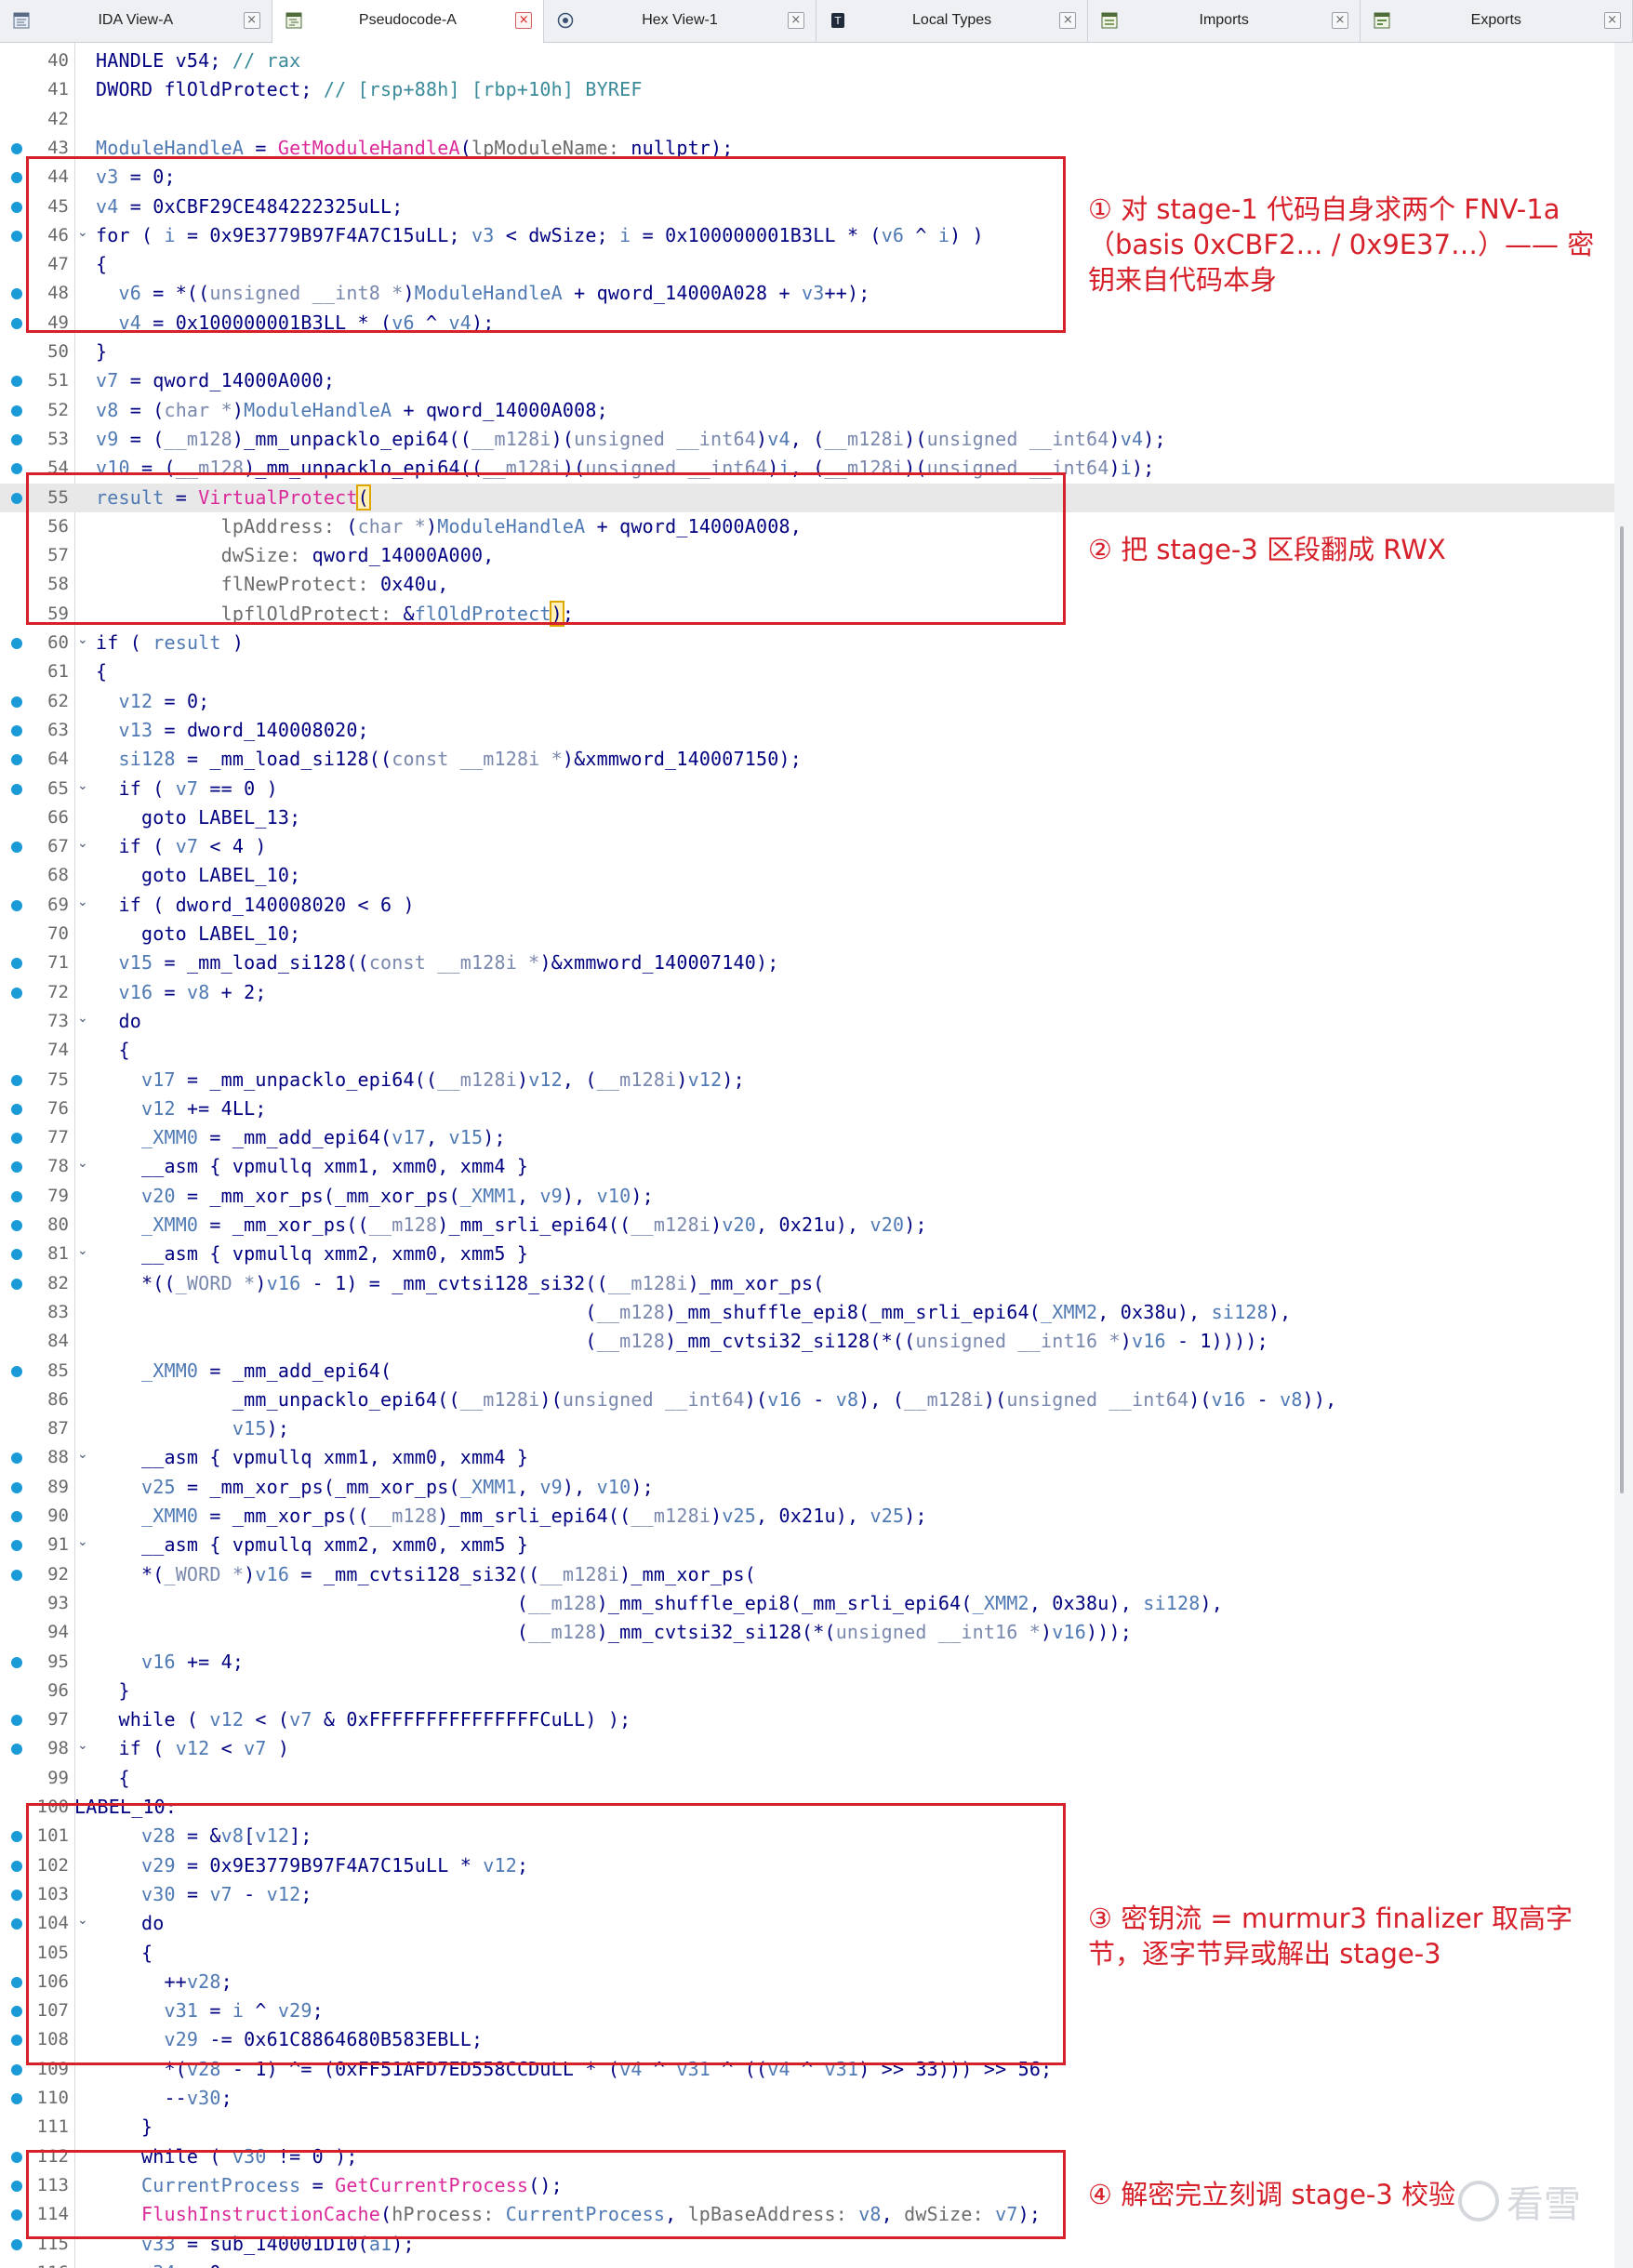 The width and height of the screenshot is (1633, 2268). I want to click on code-line: 73 ⌄ do, so click(807, 1021).